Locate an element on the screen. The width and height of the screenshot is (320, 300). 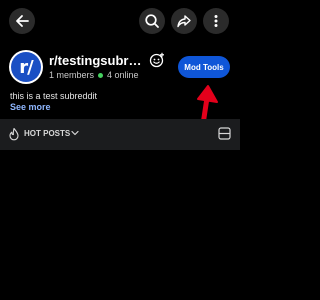
share-button is located at coordinates (184, 21).